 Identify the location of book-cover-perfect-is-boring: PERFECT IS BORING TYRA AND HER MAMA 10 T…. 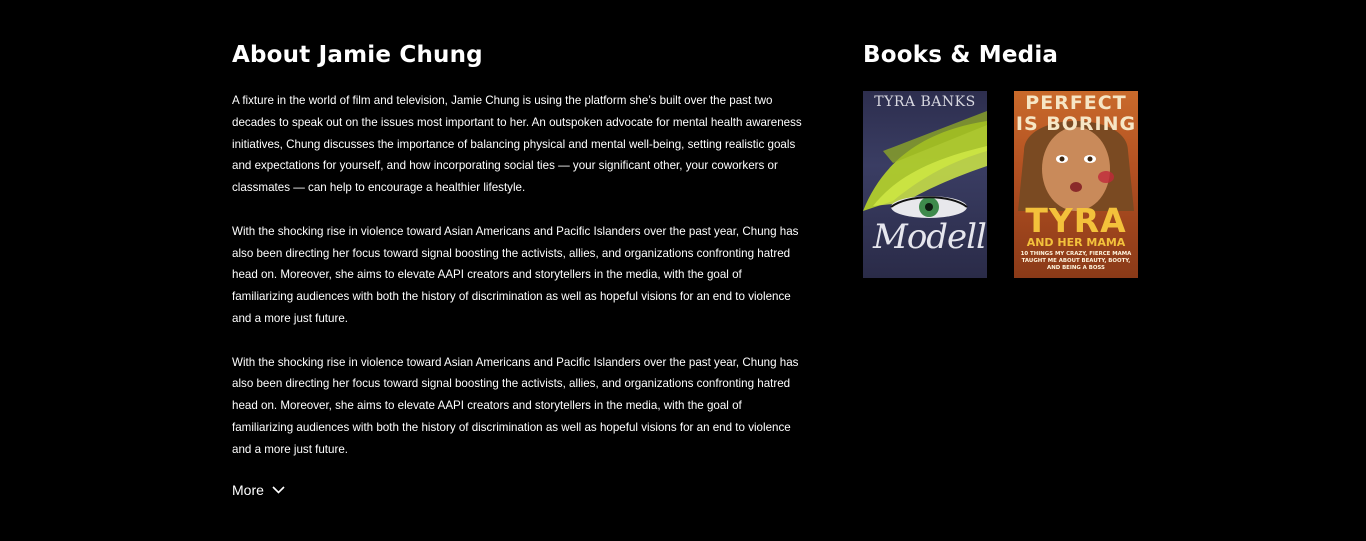
(1076, 184).